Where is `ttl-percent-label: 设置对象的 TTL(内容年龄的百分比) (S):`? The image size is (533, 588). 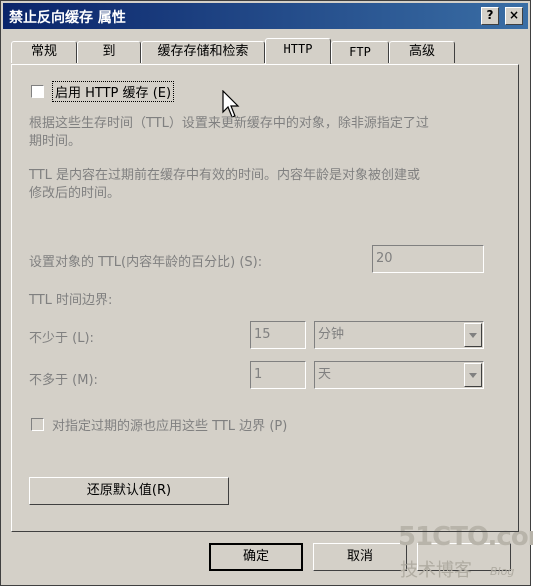
ttl-percent-label: 设置对象的 TTL(内容年龄的百分比) (S): is located at coordinates (146, 262).